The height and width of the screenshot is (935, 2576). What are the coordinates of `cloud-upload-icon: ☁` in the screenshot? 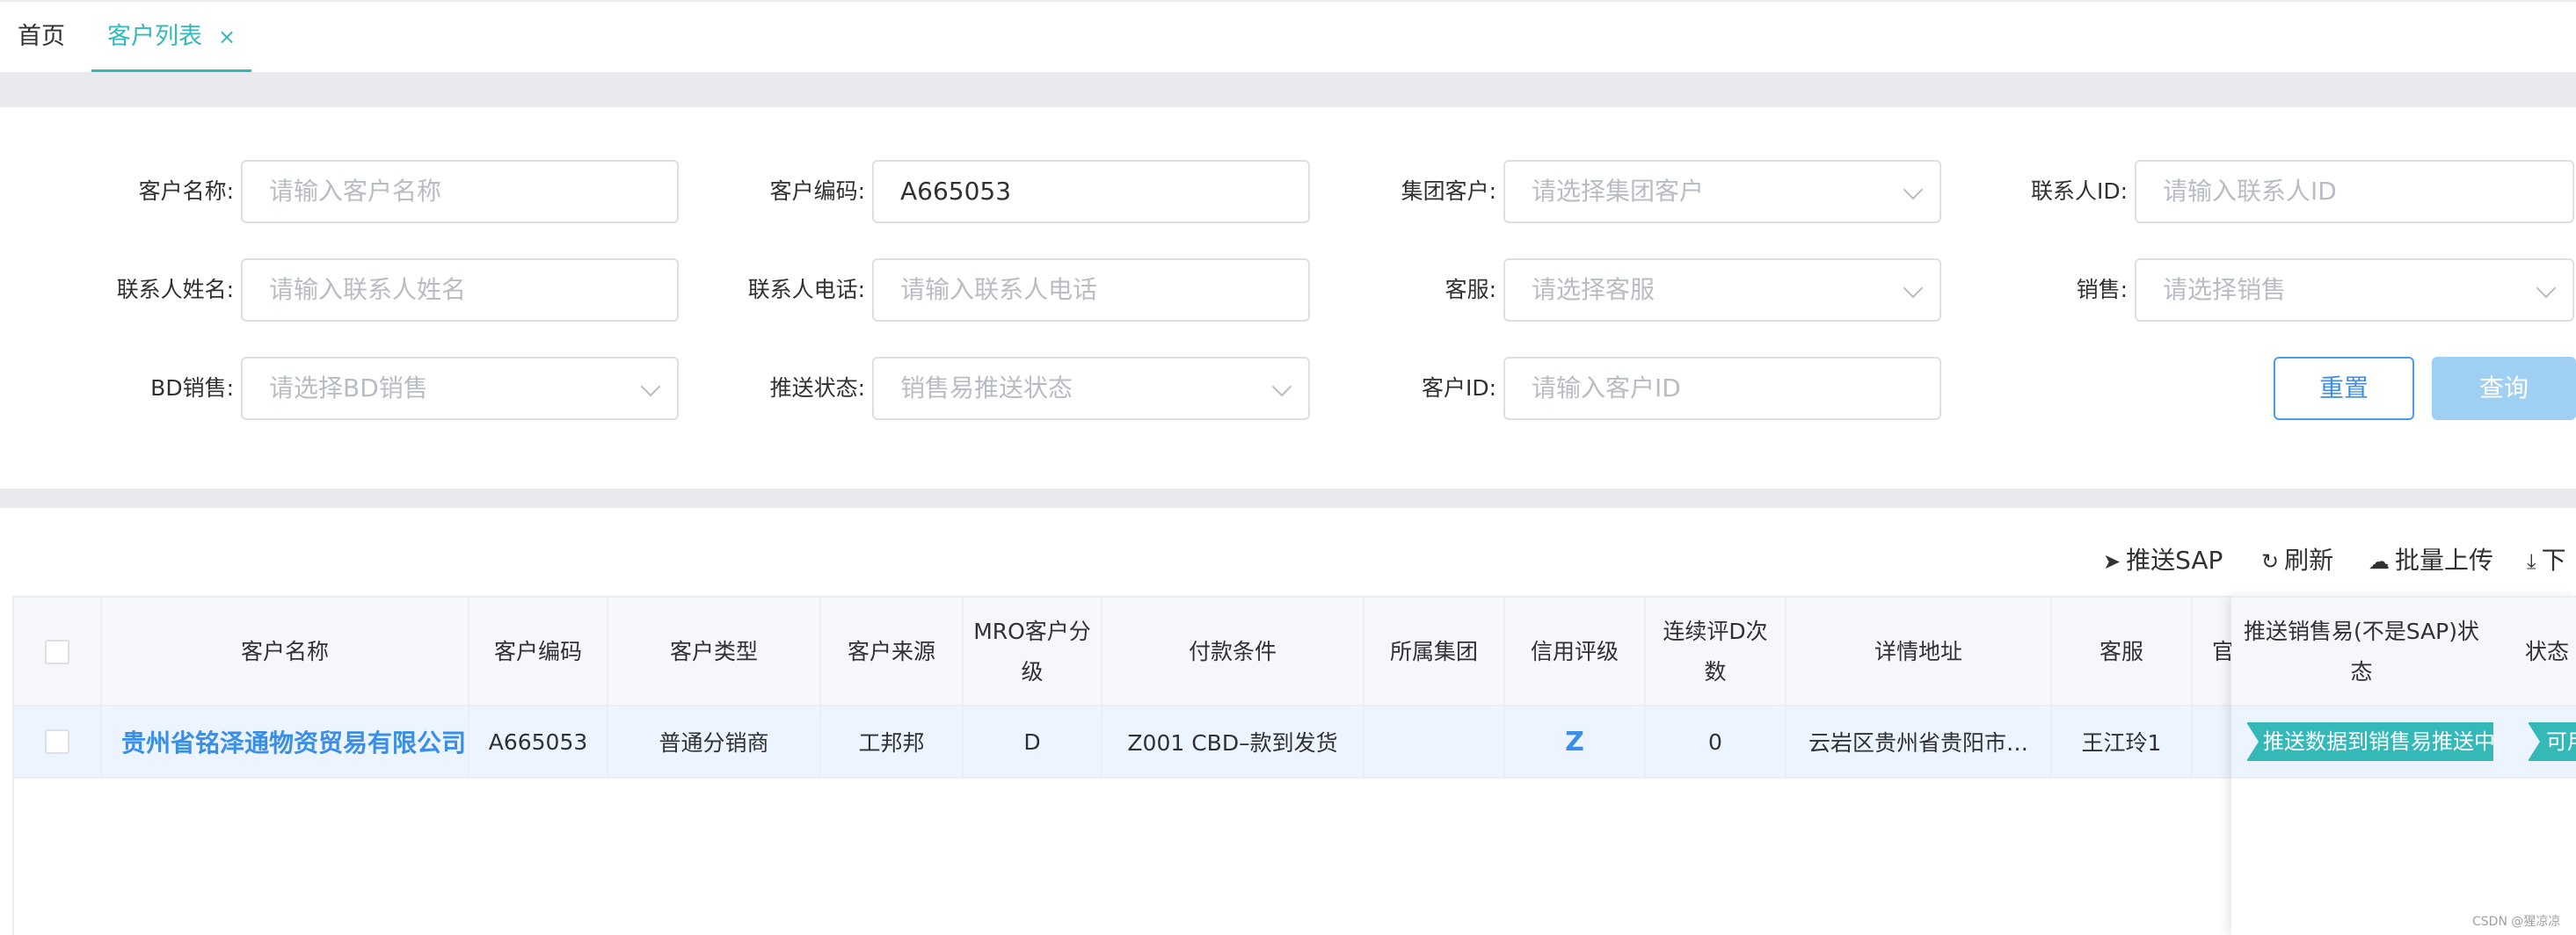 It's located at (2379, 561).